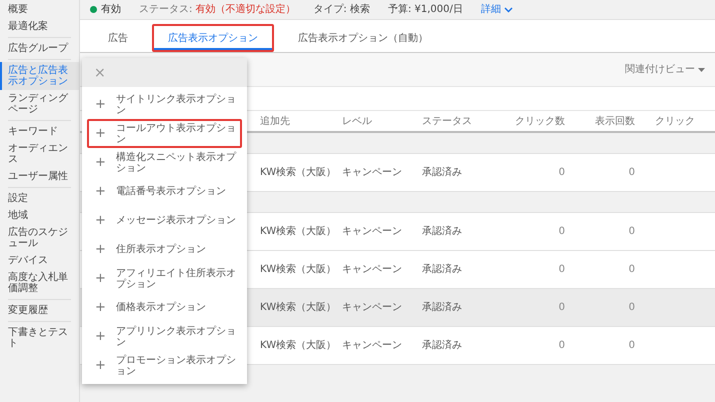 Image resolution: width=715 pixels, height=402 pixels. I want to click on sidebar-item: 広告グループ, so click(39, 48).